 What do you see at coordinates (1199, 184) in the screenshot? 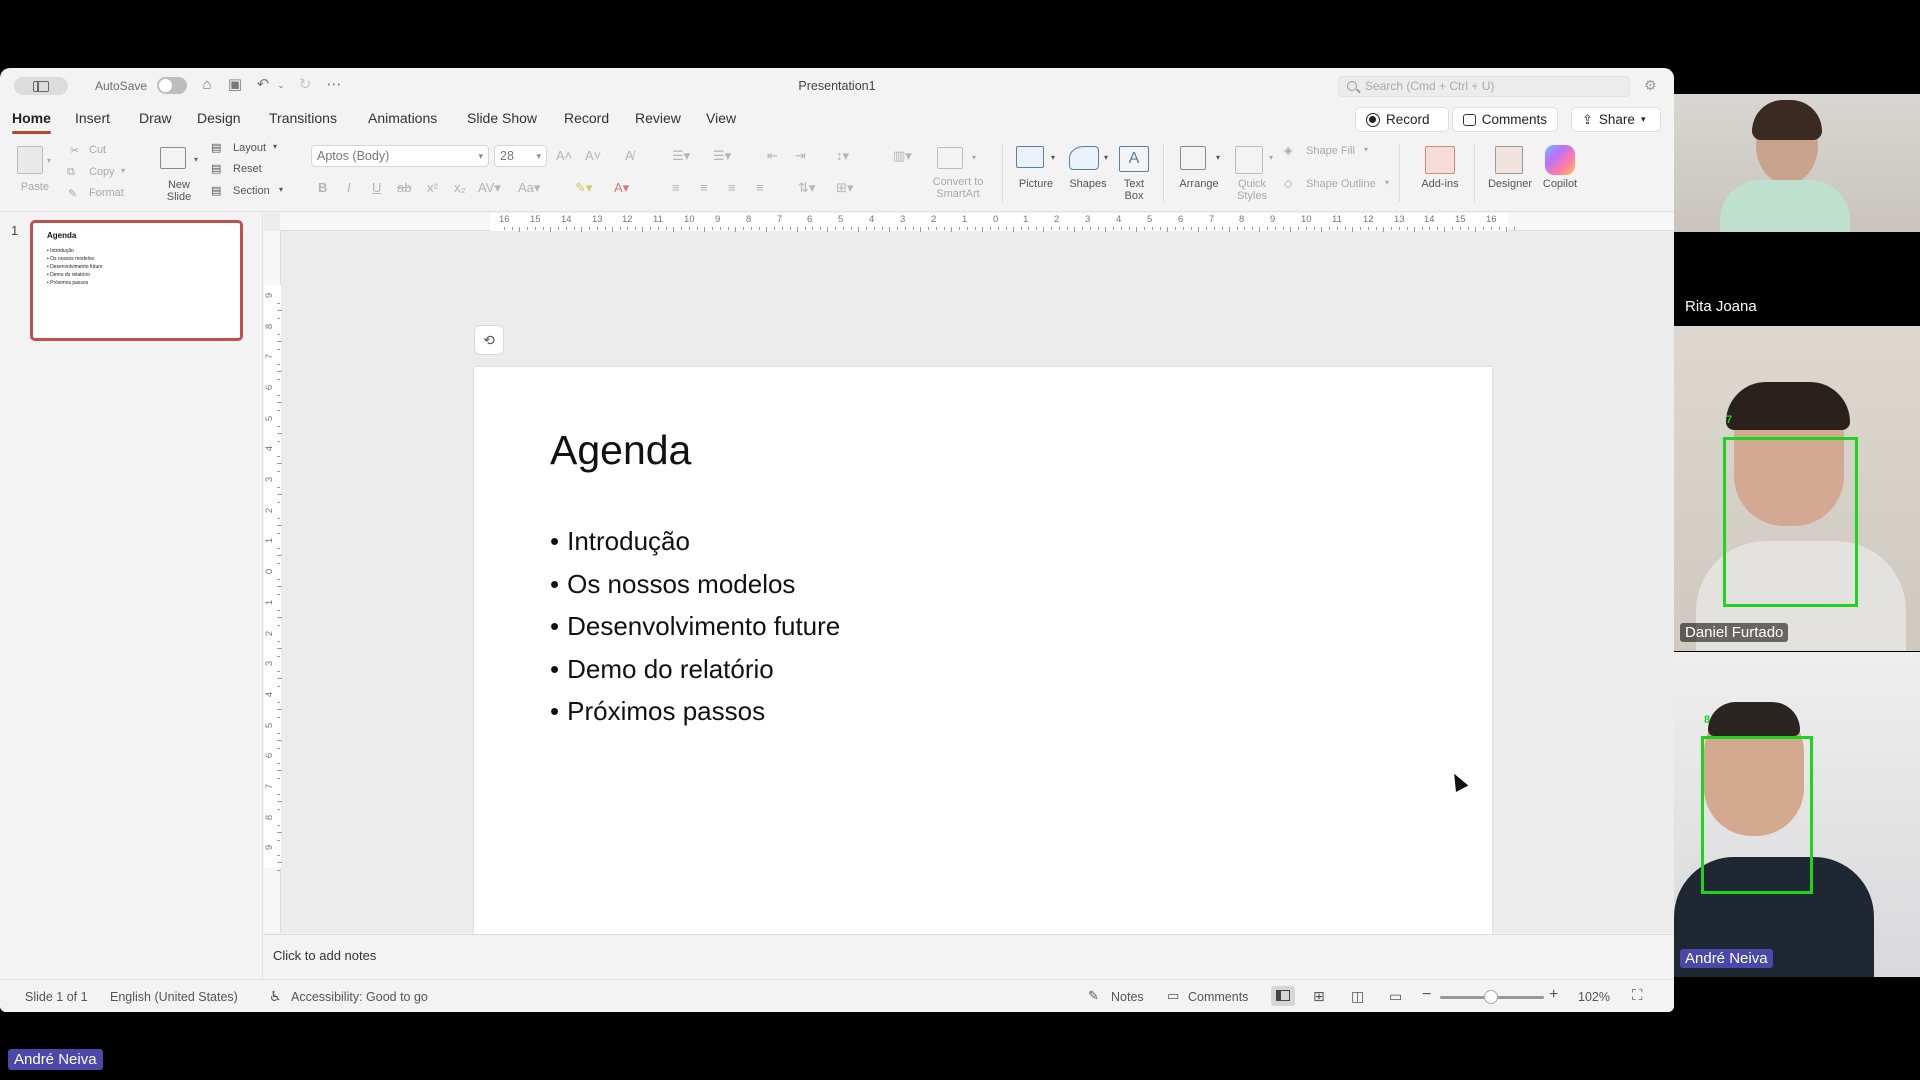
I see `arrange-button: Arrange` at bounding box center [1199, 184].